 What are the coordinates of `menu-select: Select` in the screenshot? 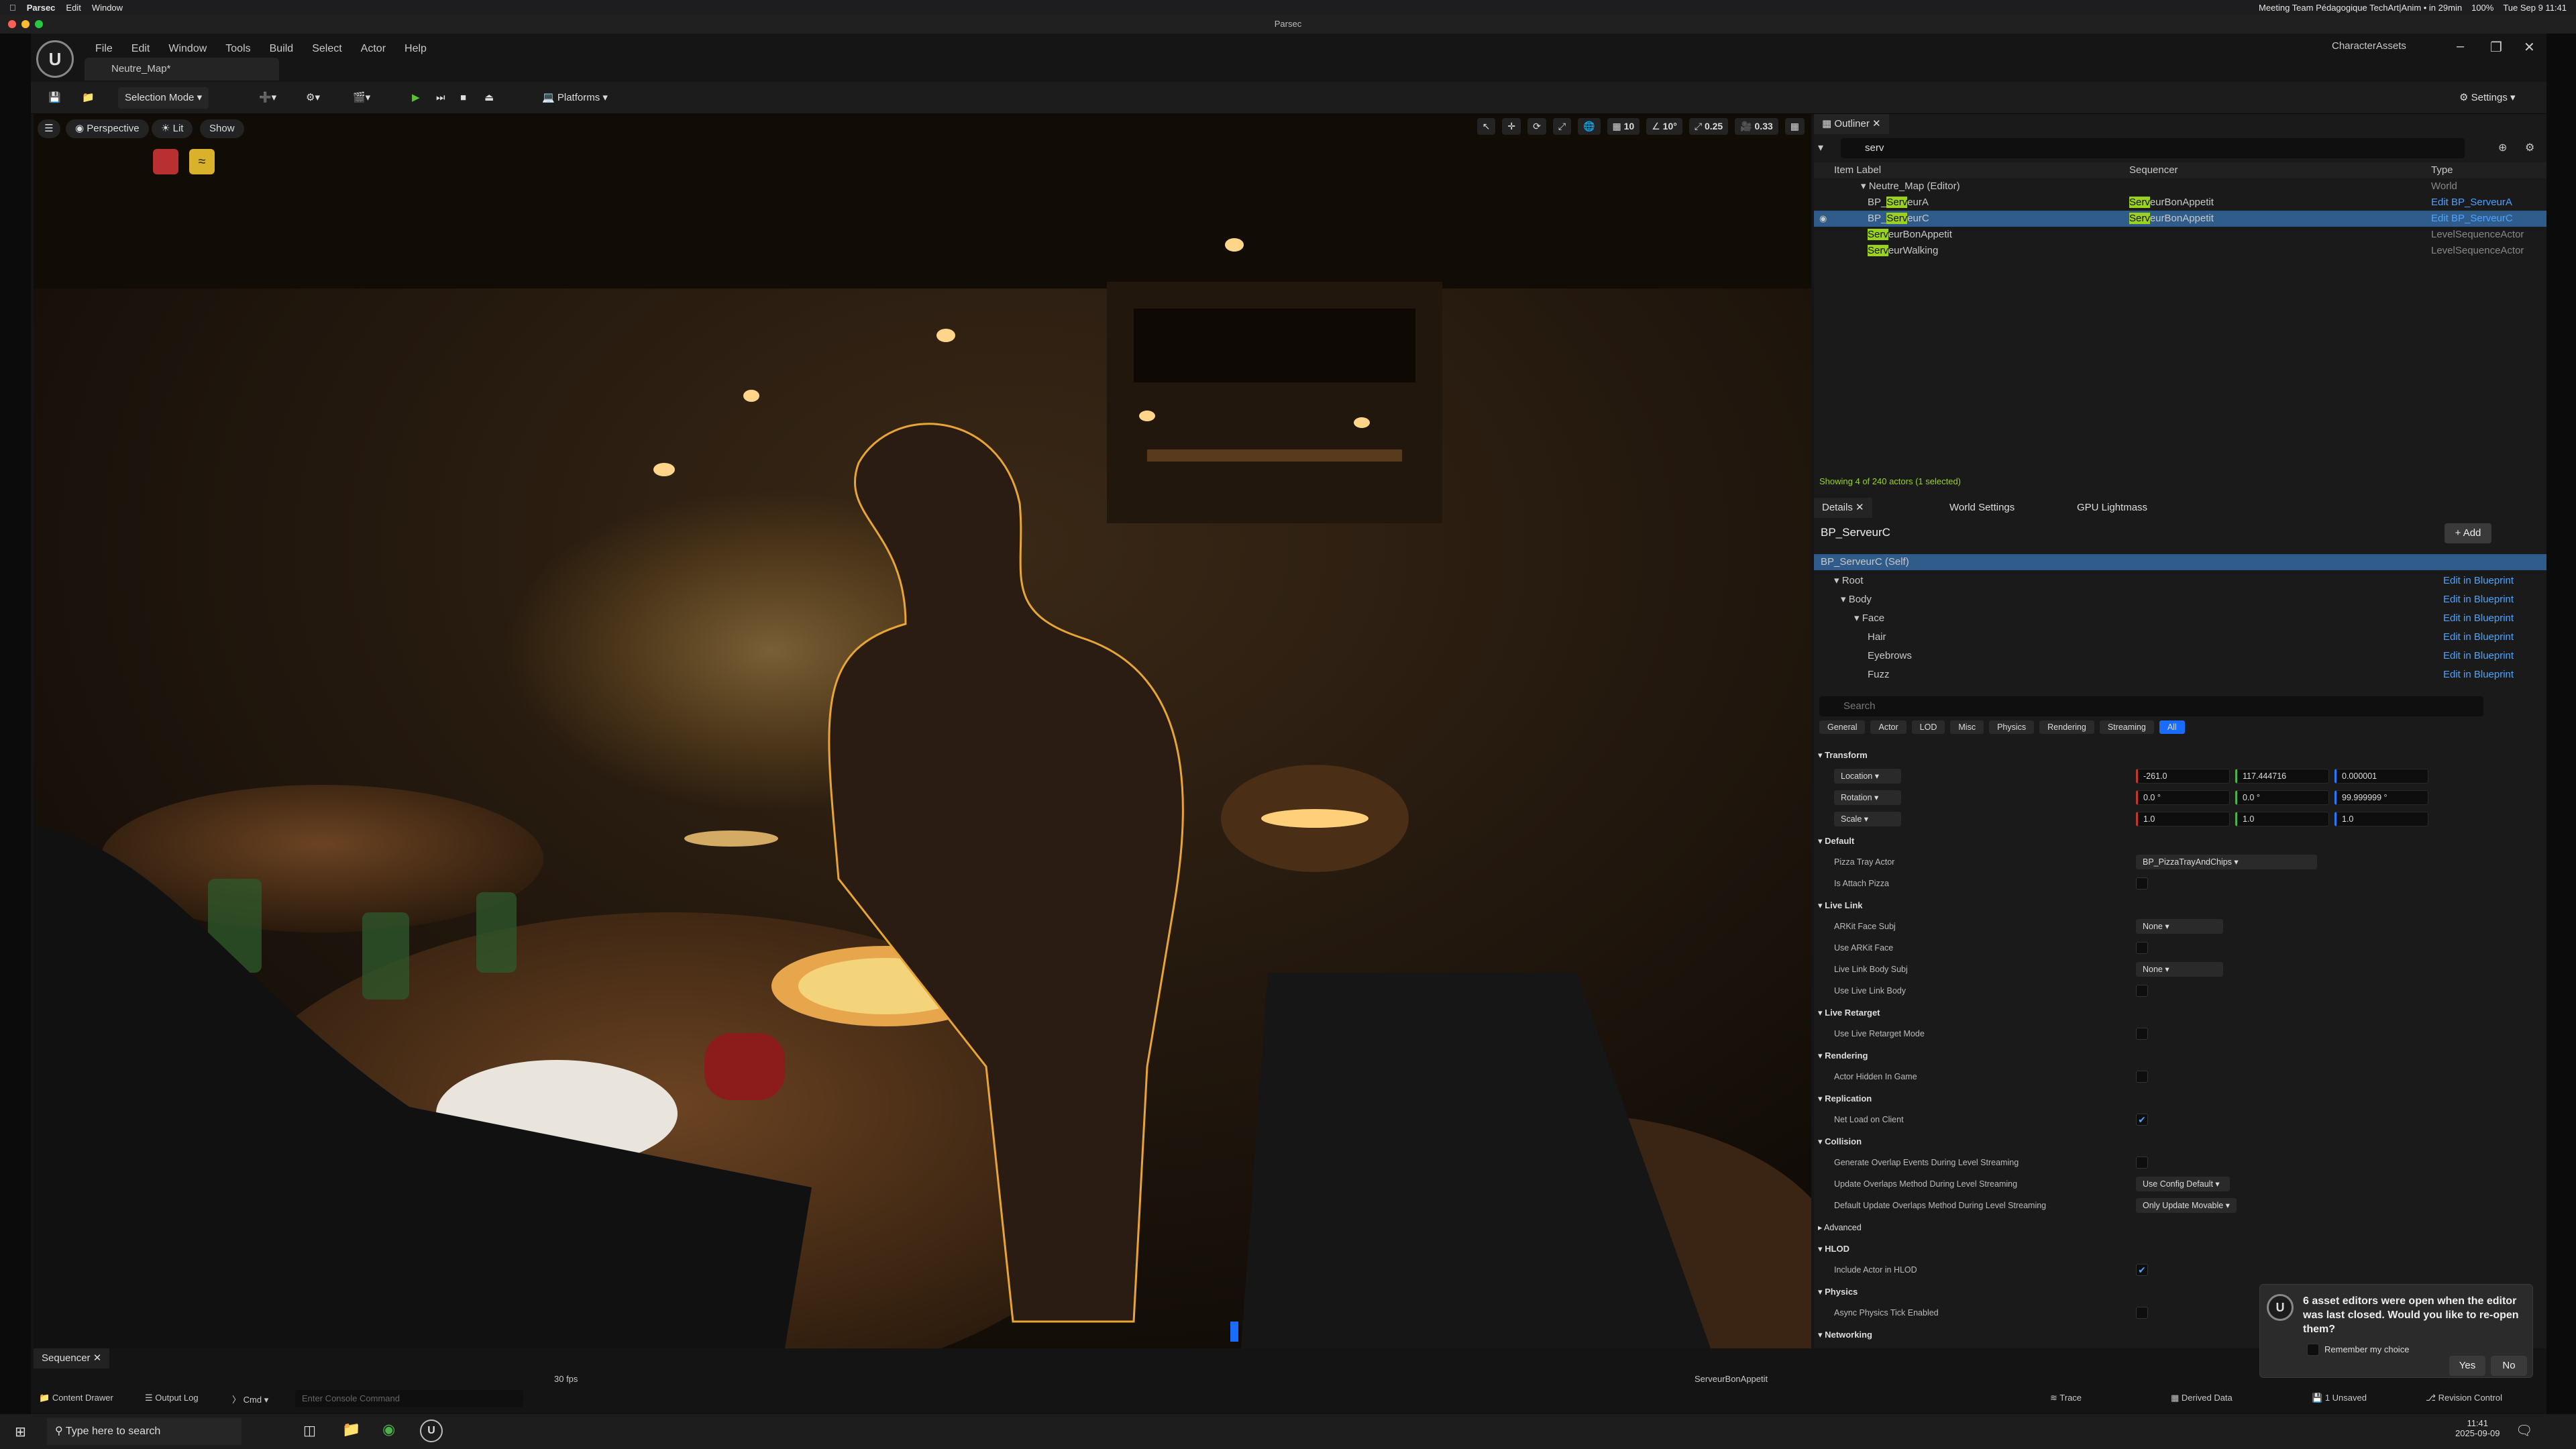 It's located at (327, 49).